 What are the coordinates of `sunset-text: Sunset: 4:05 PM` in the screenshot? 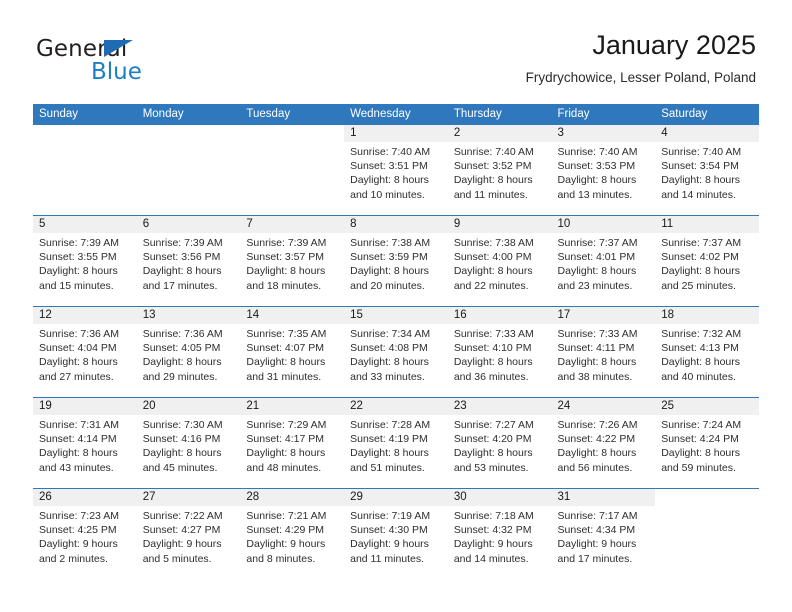 It's located at (181, 348).